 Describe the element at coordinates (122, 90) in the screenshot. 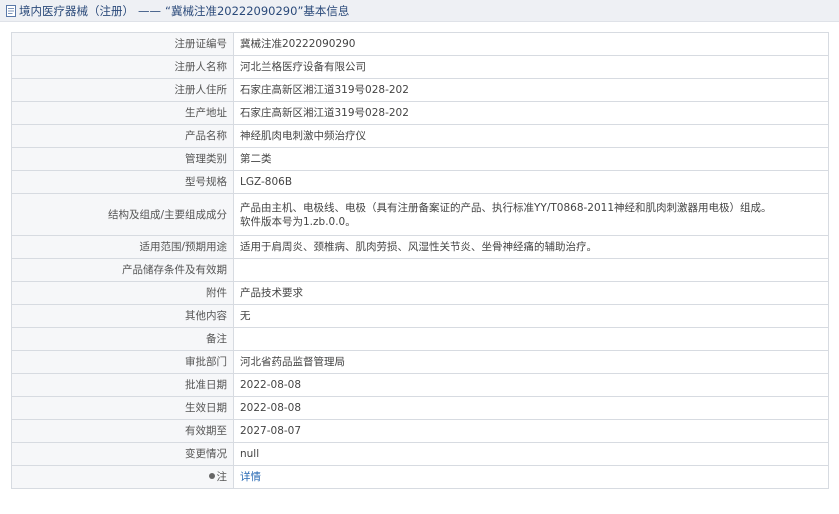

I see `row-label: 注册人住所` at that location.